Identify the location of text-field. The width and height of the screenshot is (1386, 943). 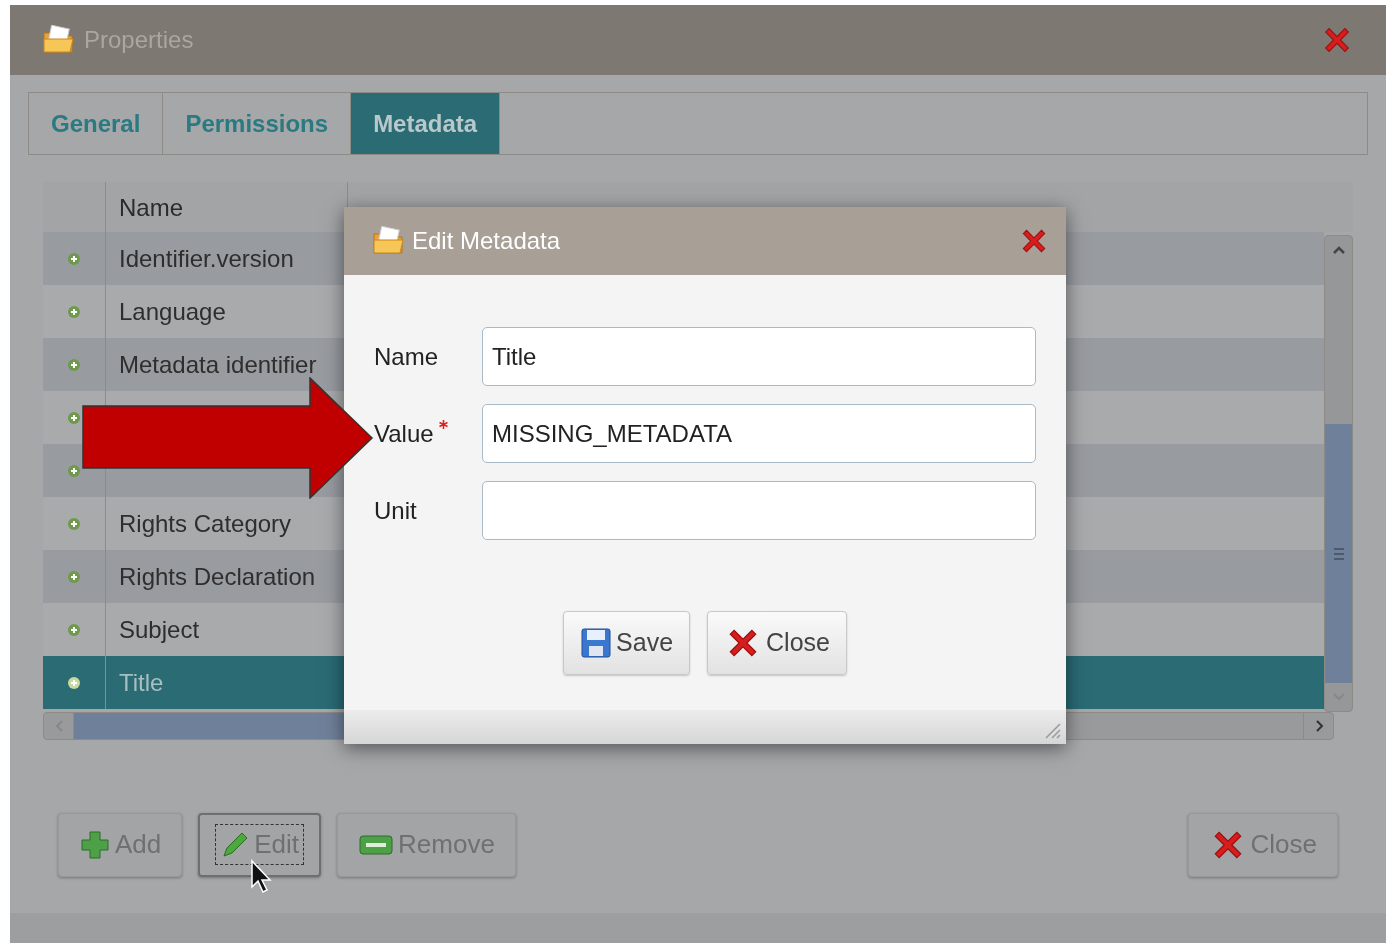
(759, 510).